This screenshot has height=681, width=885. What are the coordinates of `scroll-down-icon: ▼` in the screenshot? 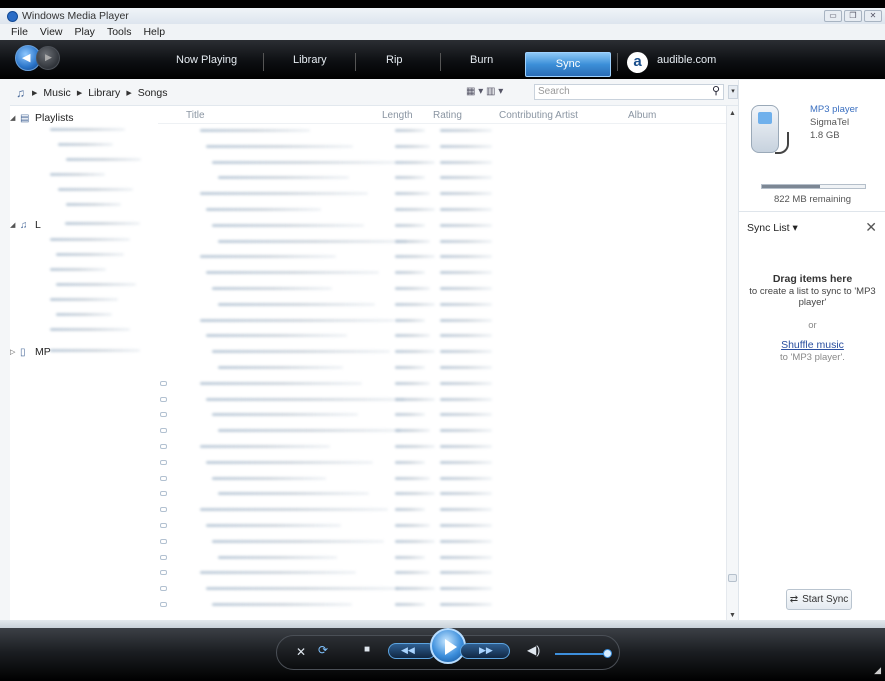 It's located at (732, 615).